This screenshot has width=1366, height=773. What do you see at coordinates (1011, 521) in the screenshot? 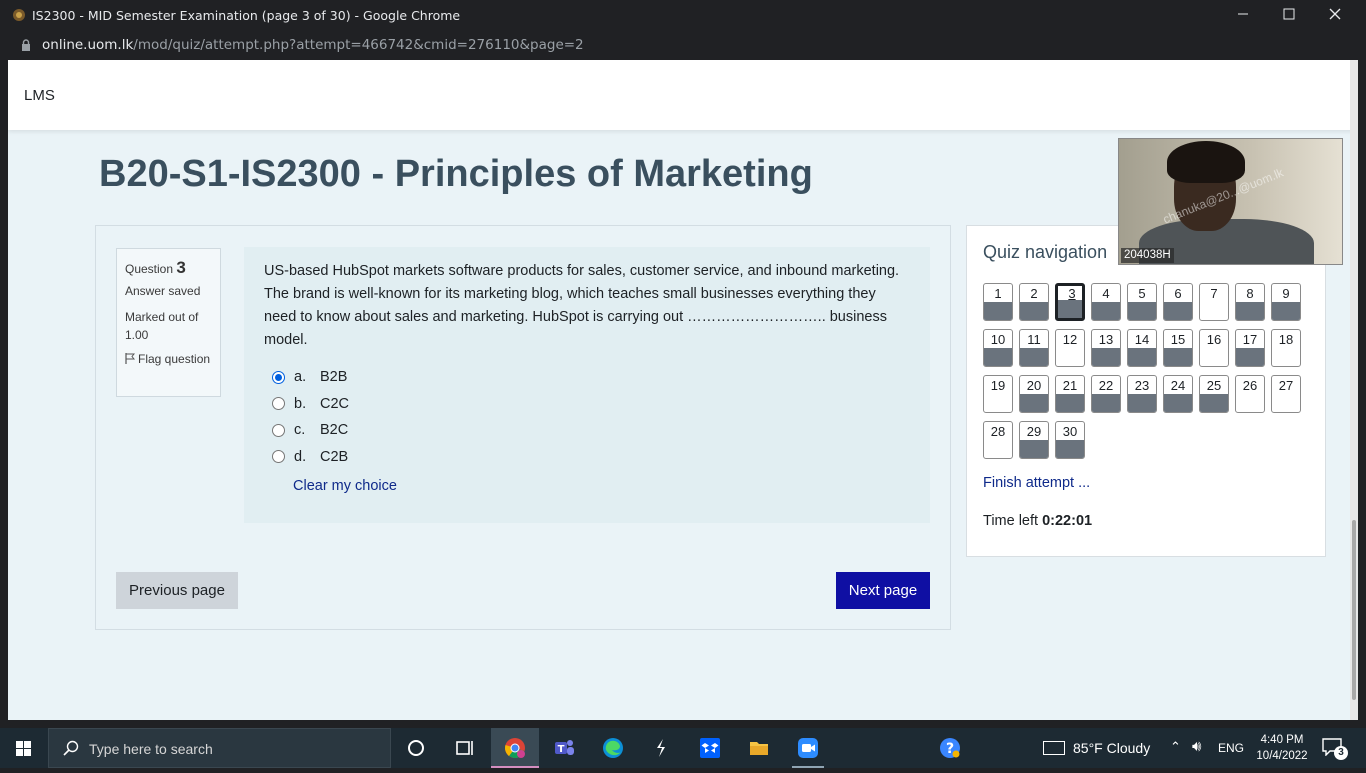
I see `time-left-label: Time left` at bounding box center [1011, 521].